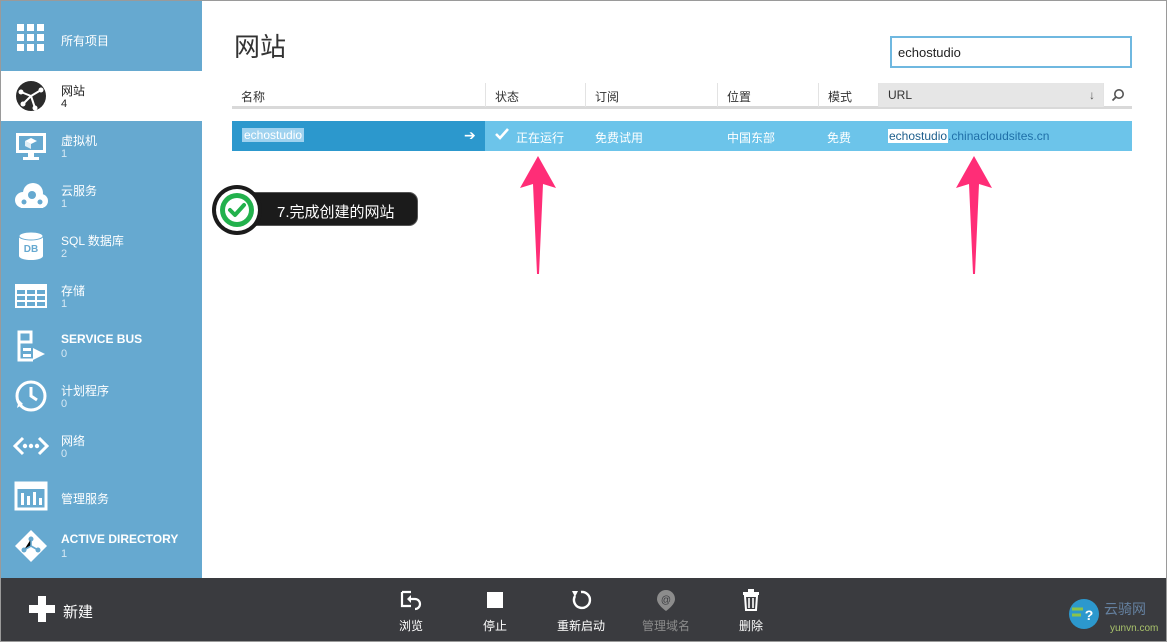 The image size is (1167, 642). I want to click on sidebar-item-websites: 网站 4, so click(101, 96).